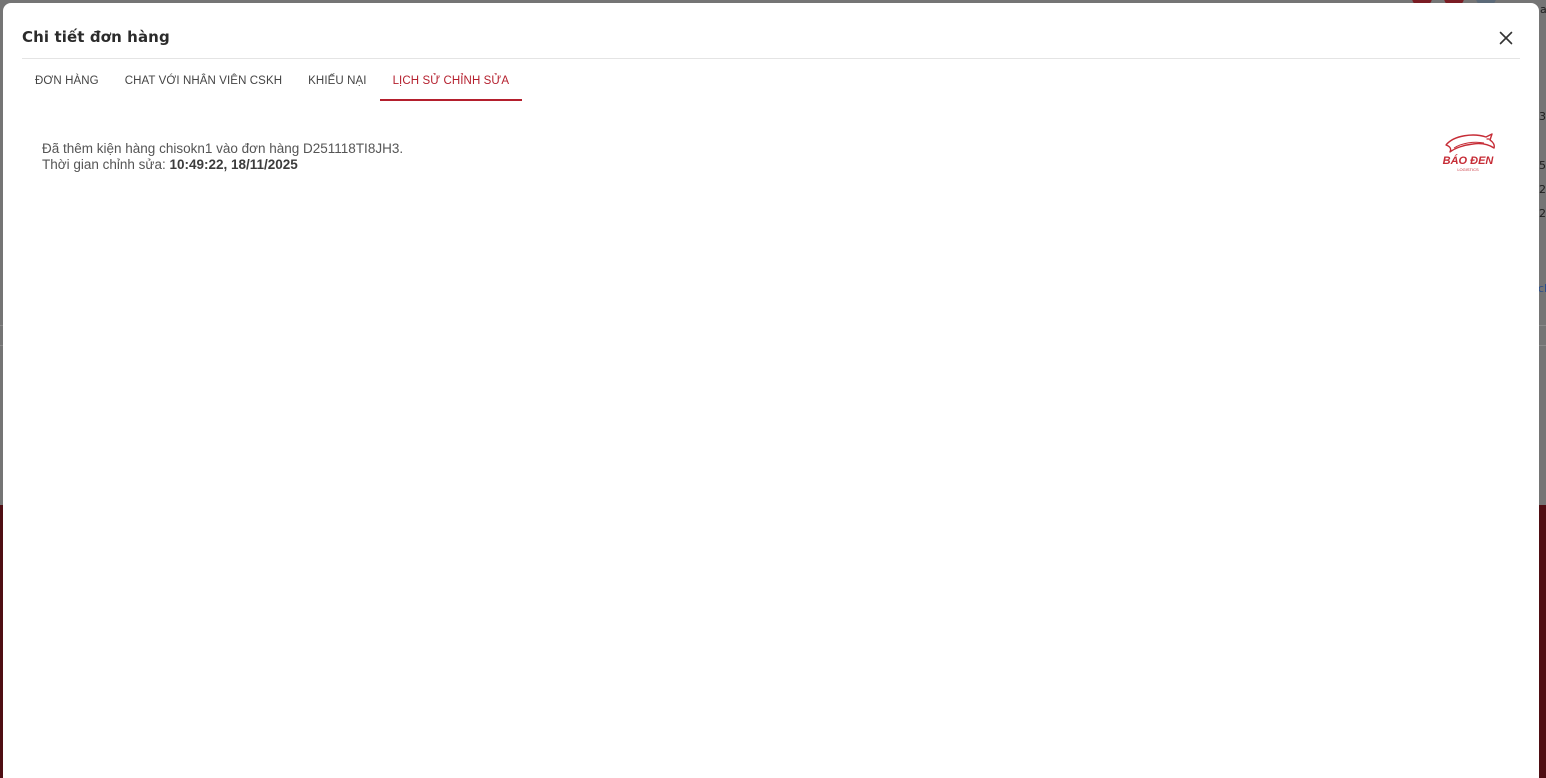 The height and width of the screenshot is (778, 1546). What do you see at coordinates (1542, 288) in the screenshot?
I see `background-link: ch` at bounding box center [1542, 288].